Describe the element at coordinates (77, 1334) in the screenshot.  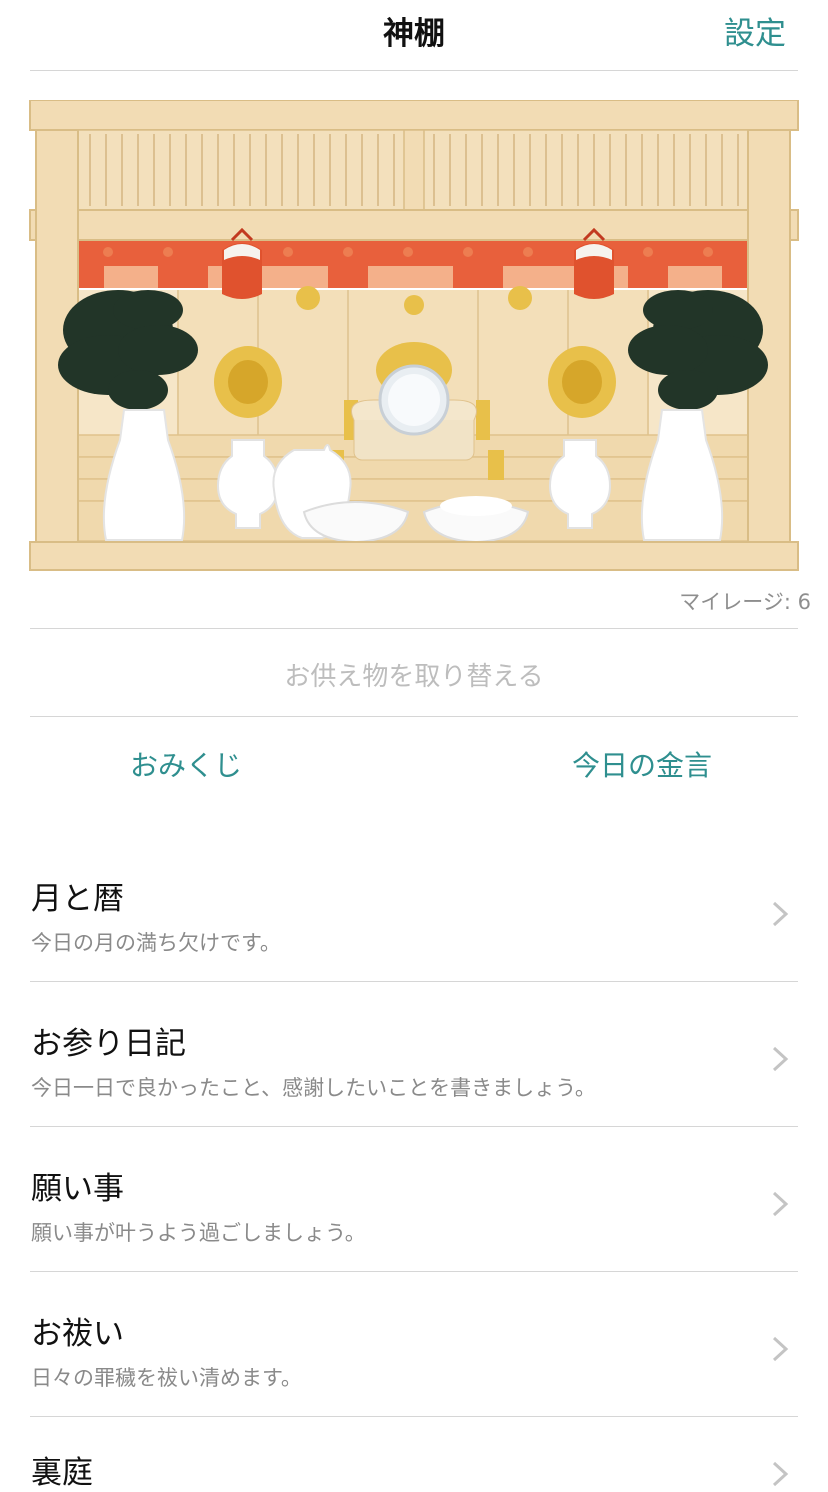
I see `menu-item-title: お祓い` at that location.